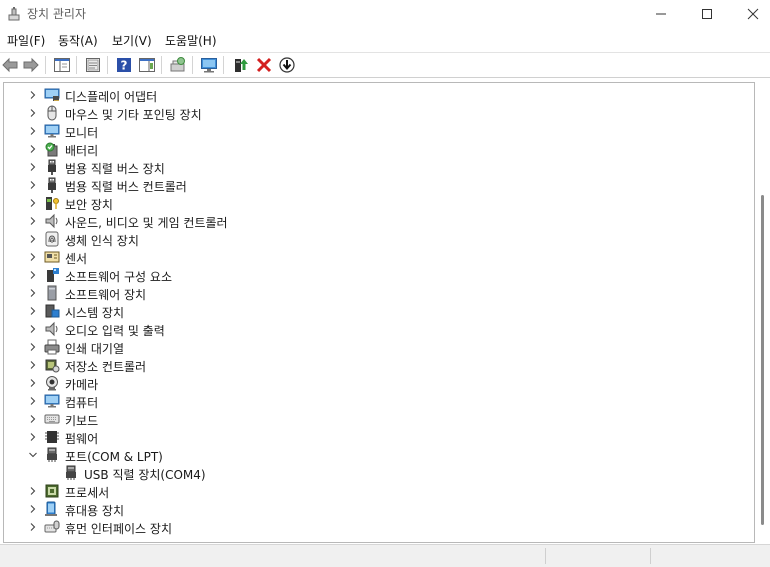  I want to click on system-device-icon, so click(52, 311).